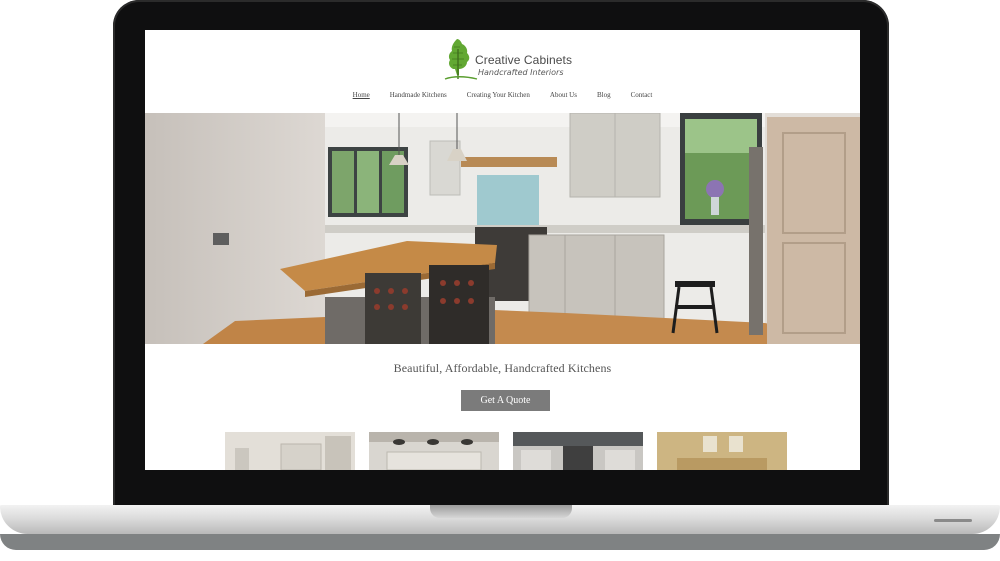 The image size is (1000, 561). Describe the element at coordinates (953, 520) in the screenshot. I see `laptop-indicator` at that location.